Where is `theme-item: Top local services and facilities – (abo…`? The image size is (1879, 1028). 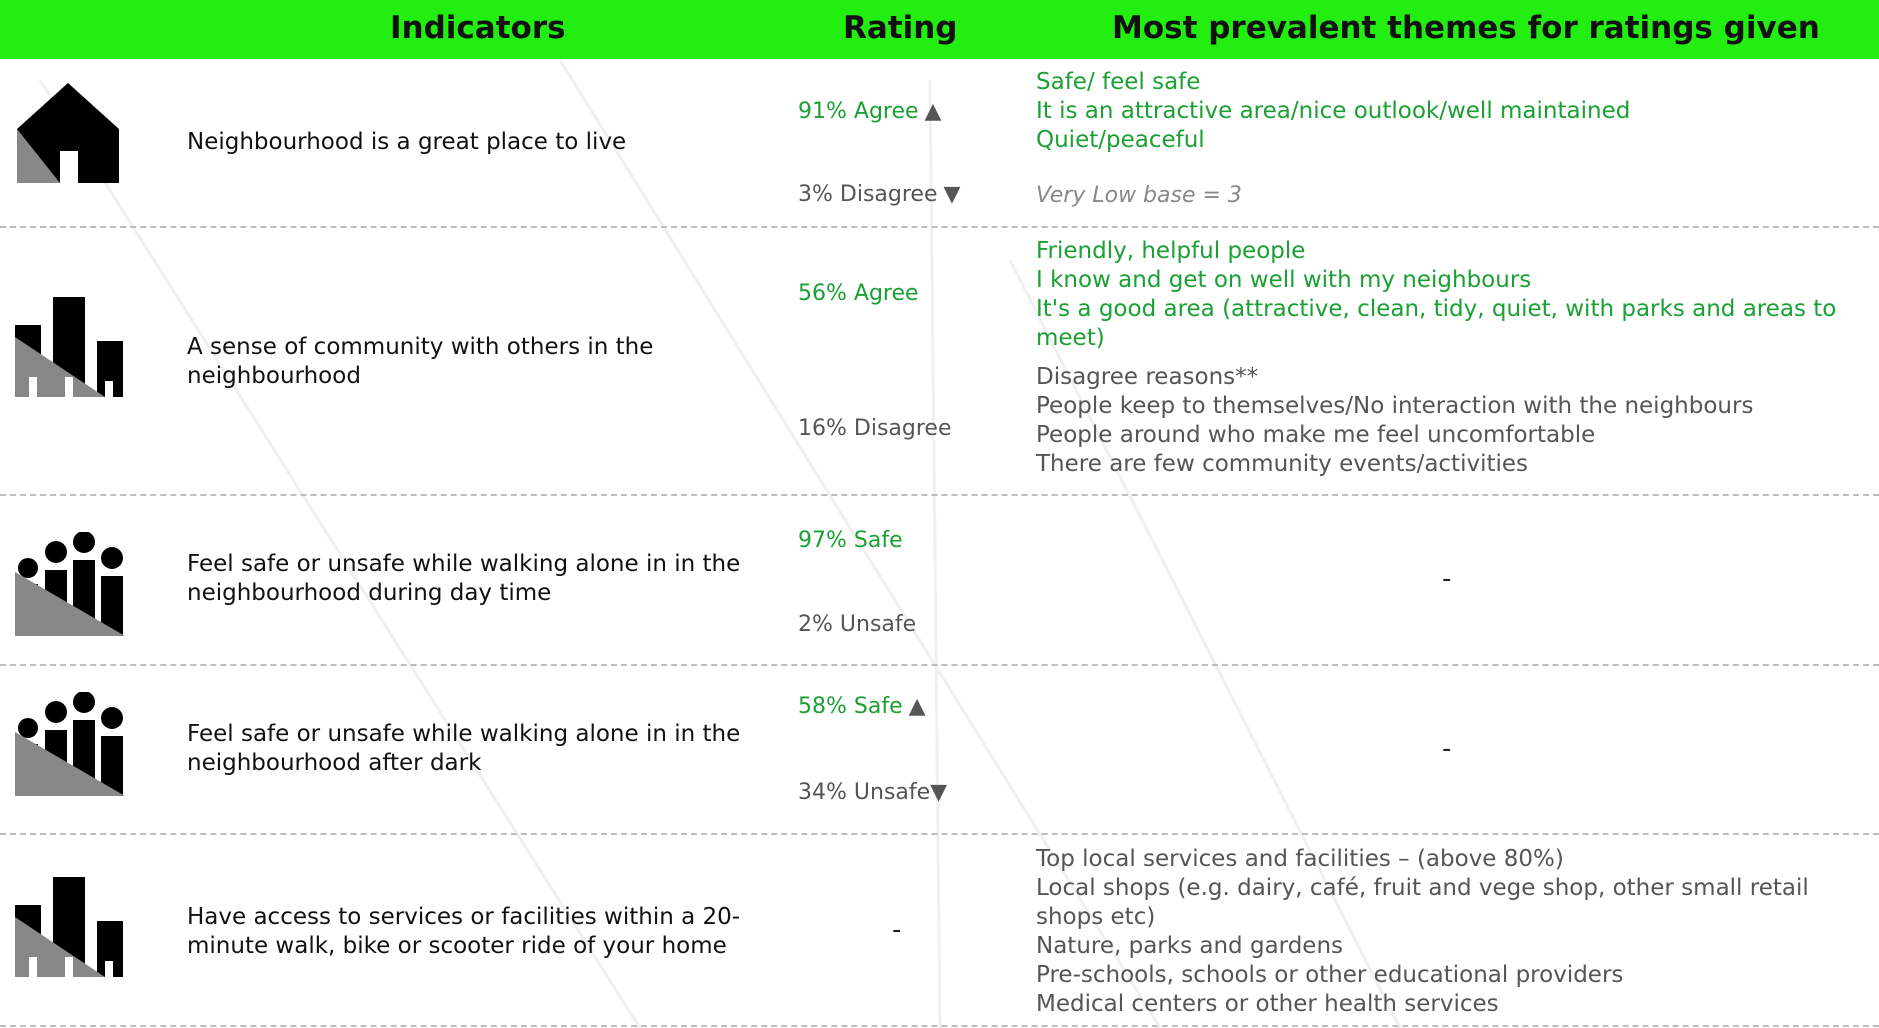 theme-item: Top local services and facilities – (abo… is located at coordinates (1300, 859).